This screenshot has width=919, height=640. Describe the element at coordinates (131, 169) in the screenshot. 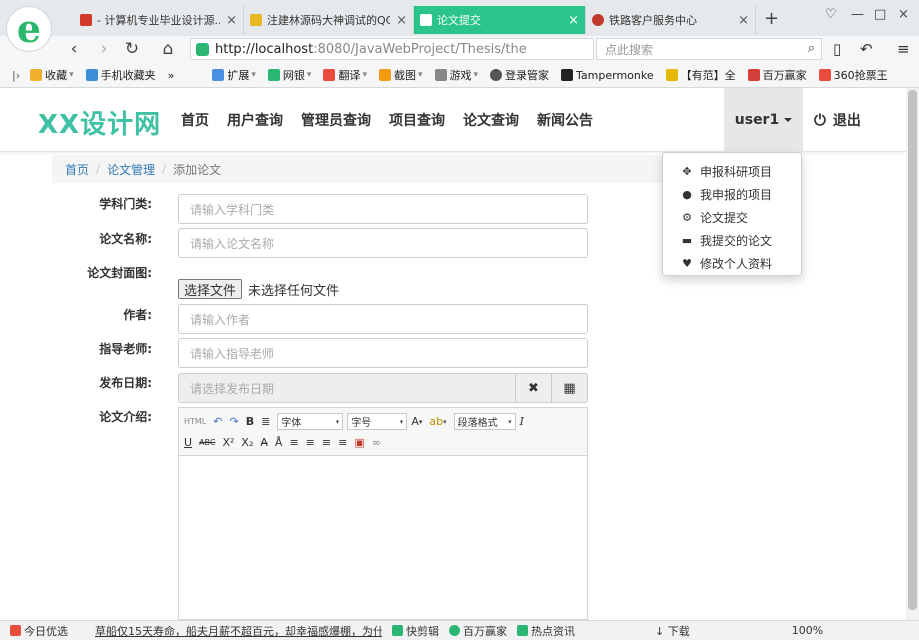

I see `breadcrumb-thesis-management: 论文管理` at that location.